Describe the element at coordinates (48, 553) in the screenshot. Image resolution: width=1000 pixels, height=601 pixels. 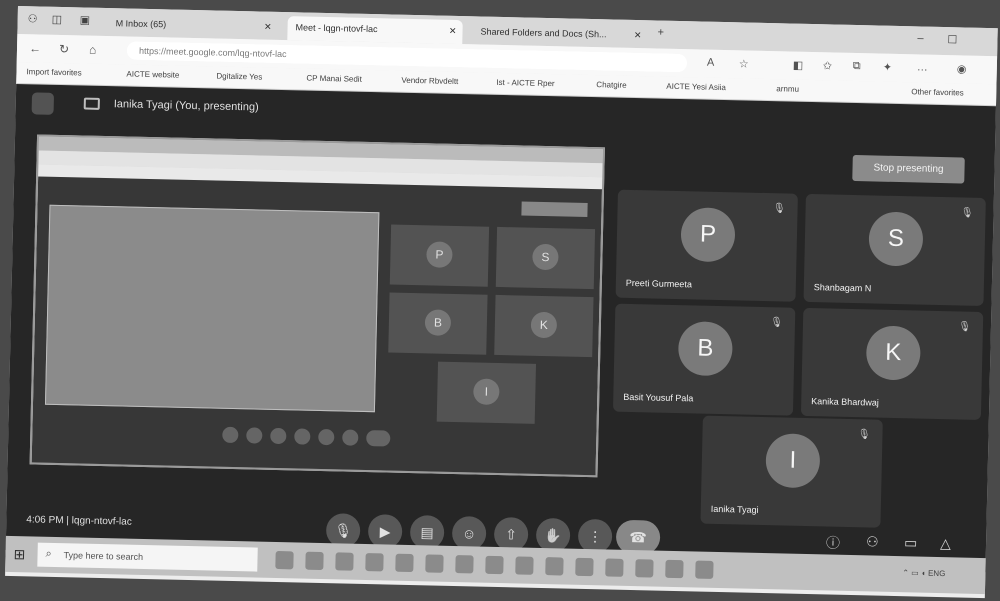
I see `search-icon: ⌕` at that location.